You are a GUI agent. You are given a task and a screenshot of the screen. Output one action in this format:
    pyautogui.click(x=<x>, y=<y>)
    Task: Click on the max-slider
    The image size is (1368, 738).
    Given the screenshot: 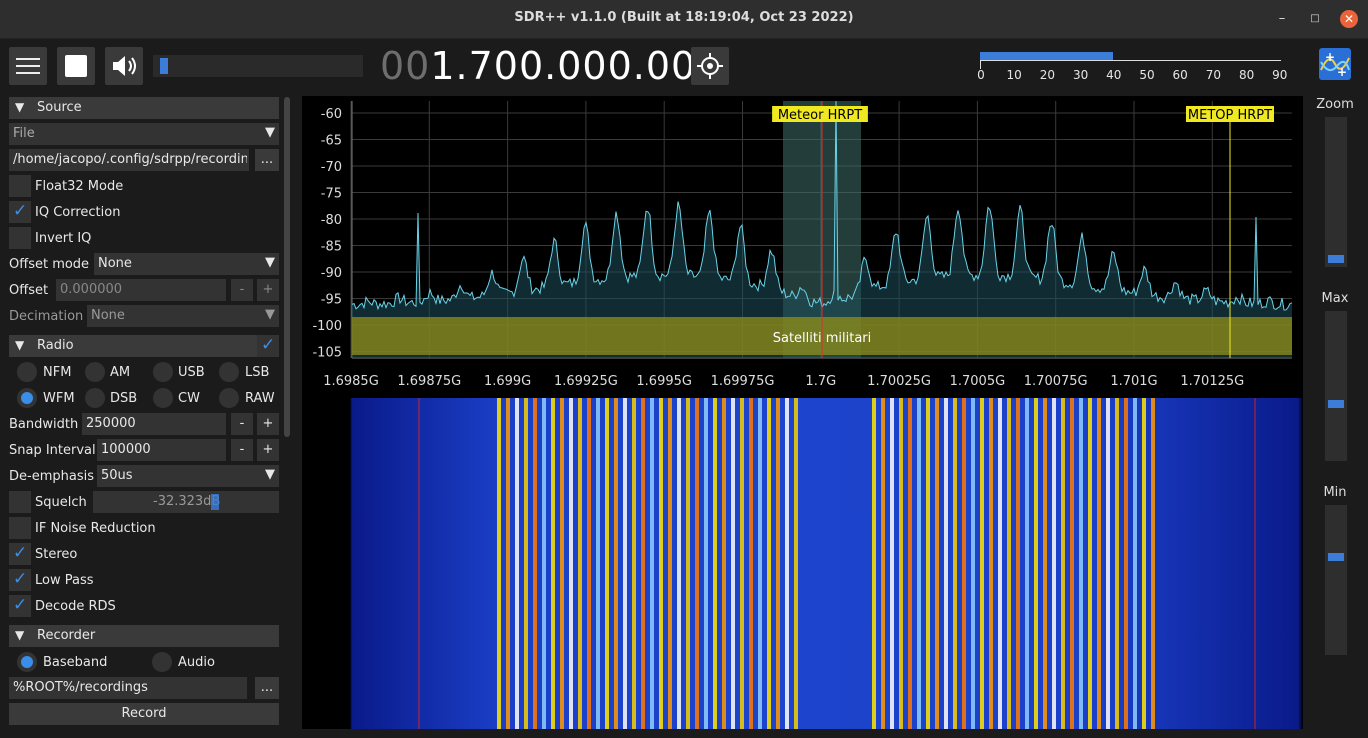 What is the action you would take?
    pyautogui.click(x=1336, y=386)
    